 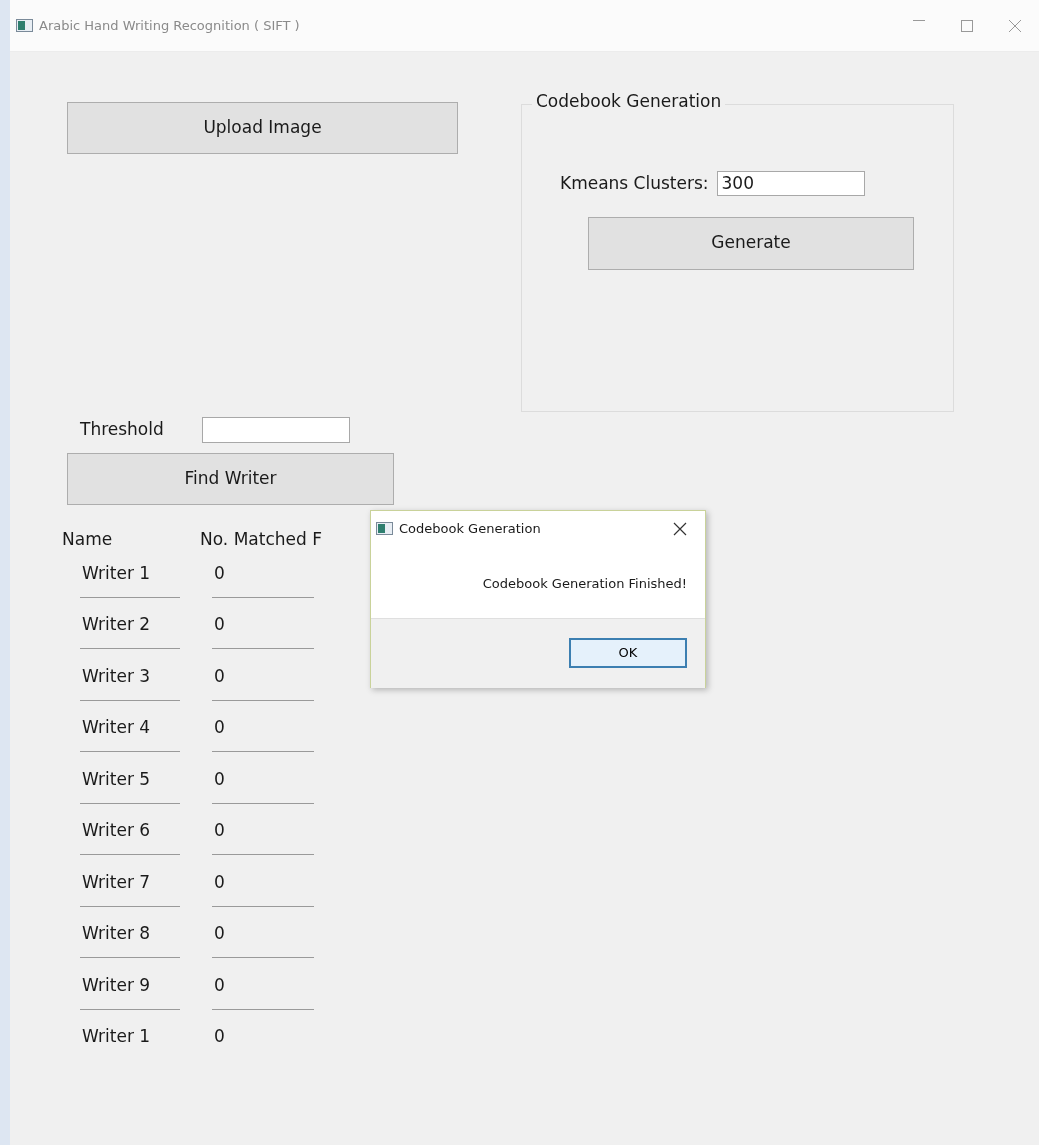 What do you see at coordinates (470, 528) in the screenshot?
I see `dialog-title: Codebook Generation` at bounding box center [470, 528].